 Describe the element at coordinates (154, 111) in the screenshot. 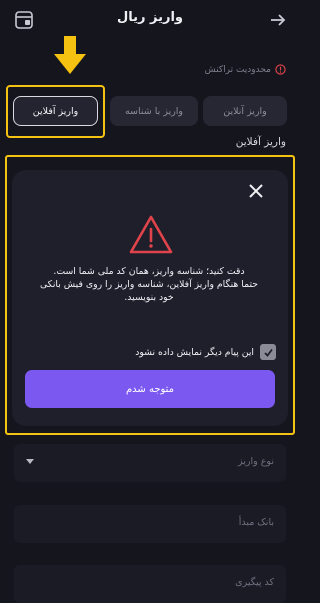

I see `tab-id-deposit: واریز با شناسه` at that location.